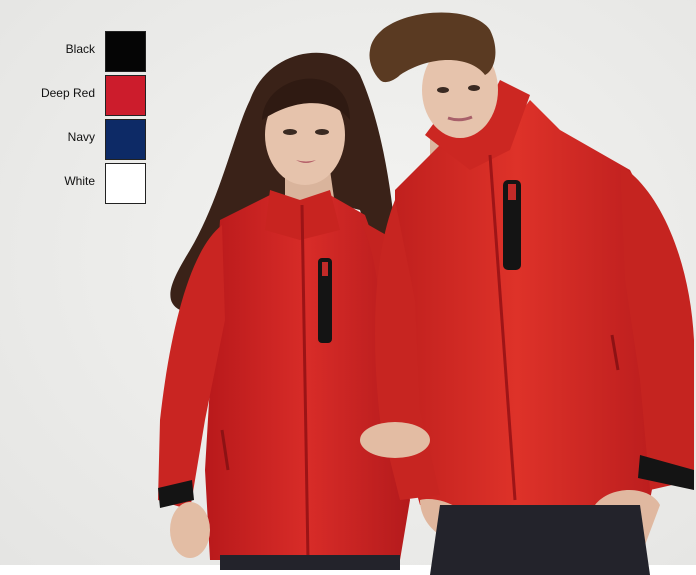  I want to click on color-swatch-list: Black Deep Red Navy White, so click(80, 118).